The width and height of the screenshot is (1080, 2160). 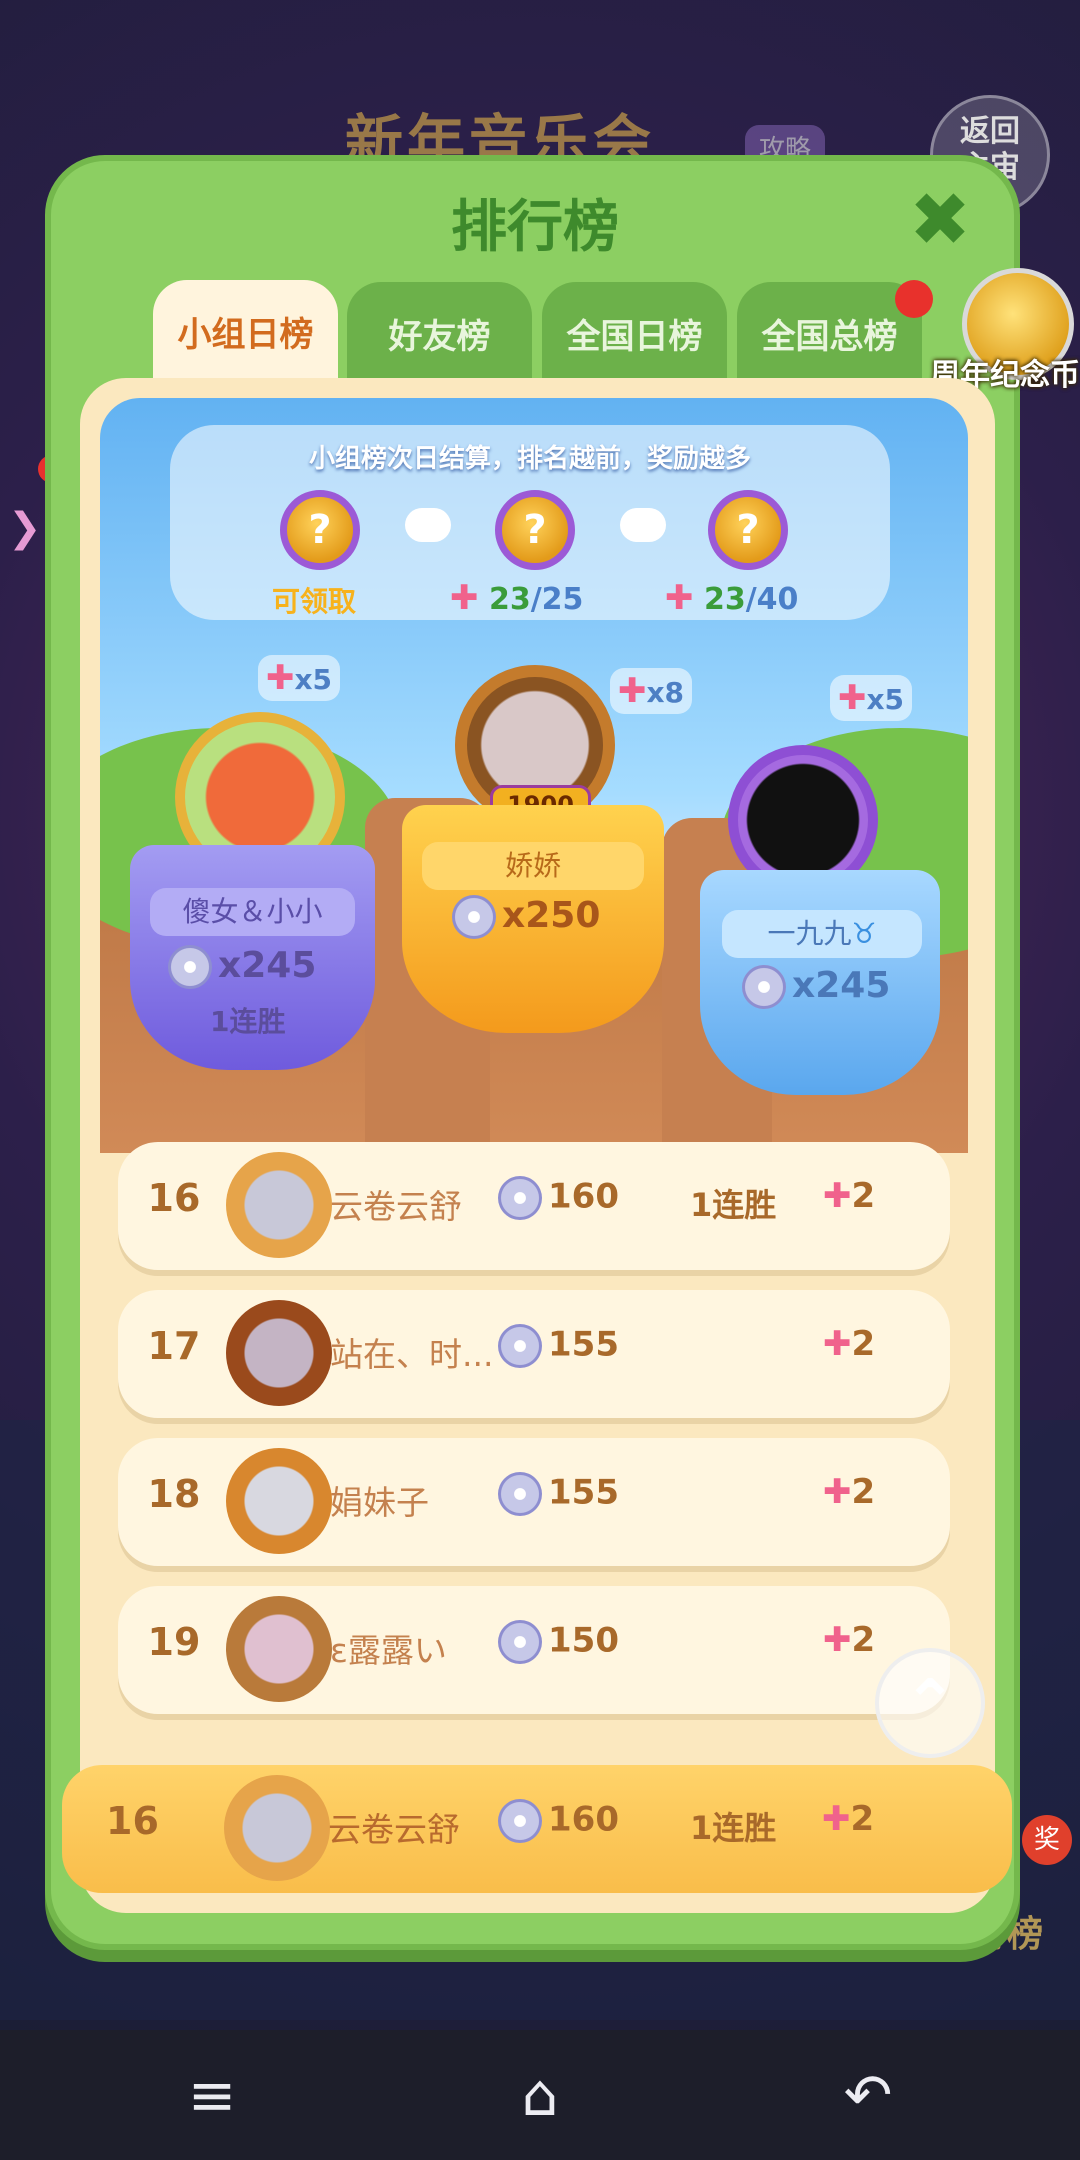 I want to click on table-row: 18 娟妹子 155 ✚2, so click(x=534, y=1502).